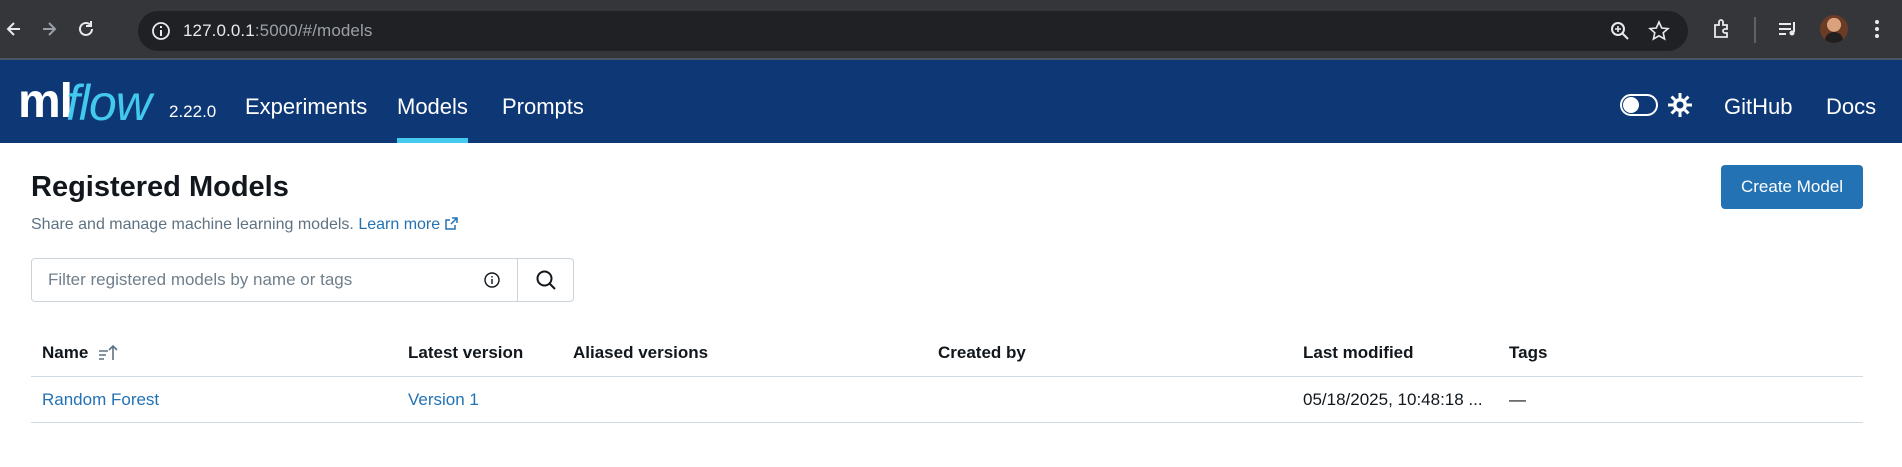  What do you see at coordinates (543, 107) in the screenshot?
I see `nav-prompts: Prompts` at bounding box center [543, 107].